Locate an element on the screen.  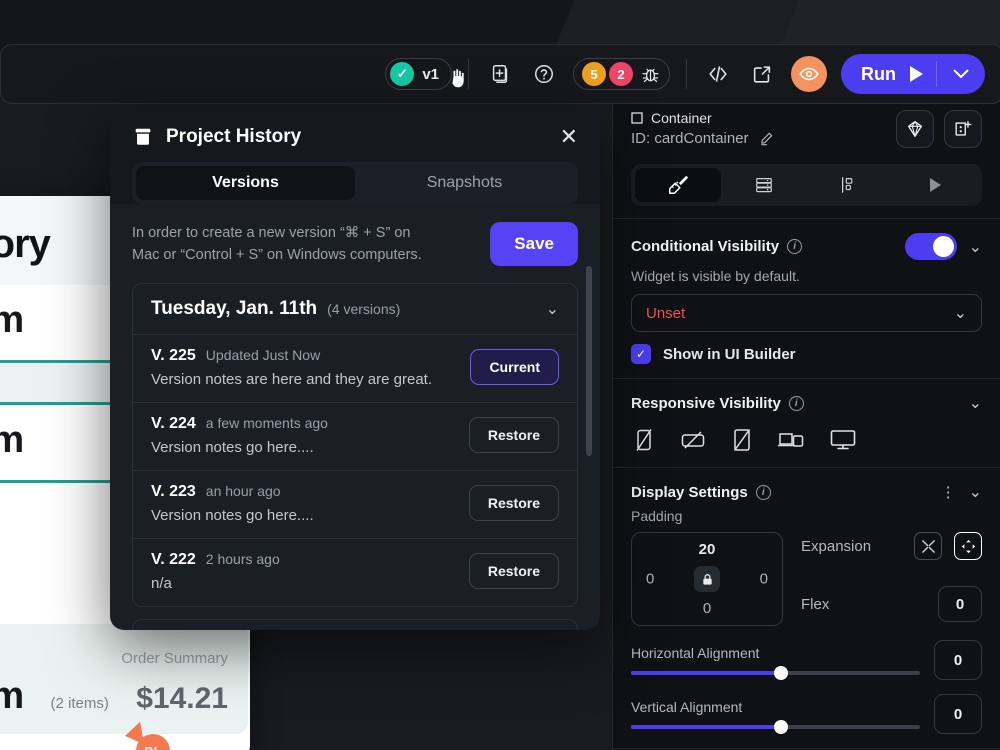
version-row: V. 222 2 hours ago n/a Restore is located at coordinates (355, 571).